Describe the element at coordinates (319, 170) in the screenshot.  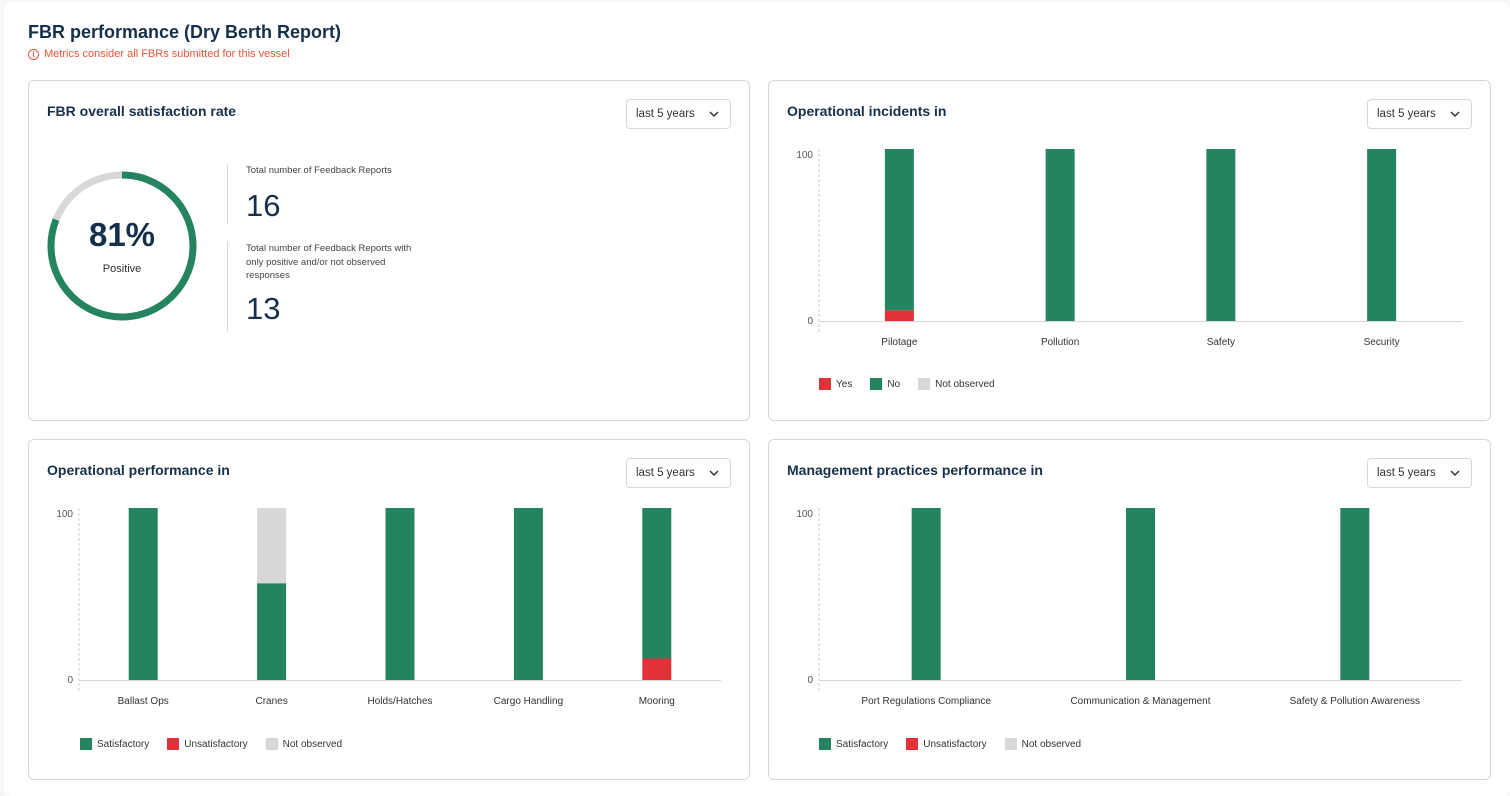
I see `stat-label: Total number of Feedback Reports` at that location.